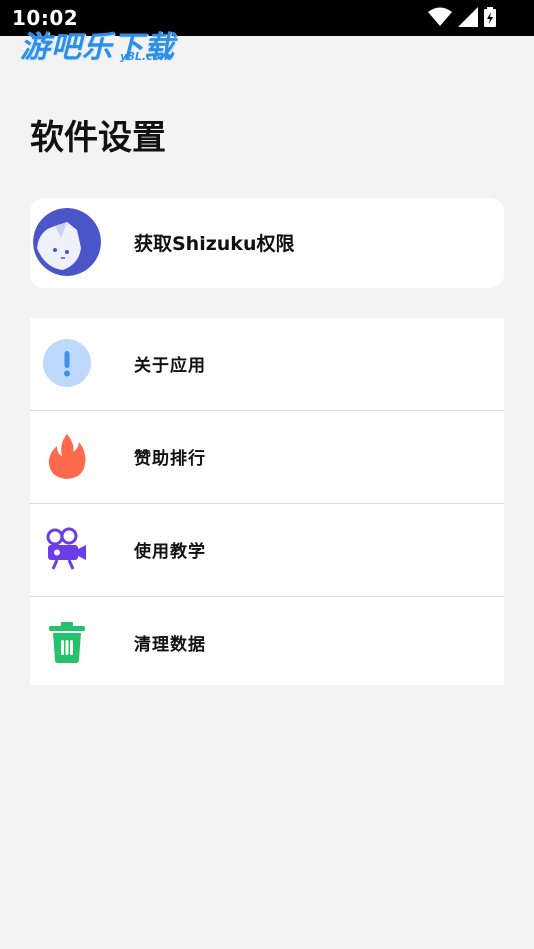 This screenshot has width=534, height=949. I want to click on watermark-logo: 游吧乐下载 y8L.com, so click(105, 44).